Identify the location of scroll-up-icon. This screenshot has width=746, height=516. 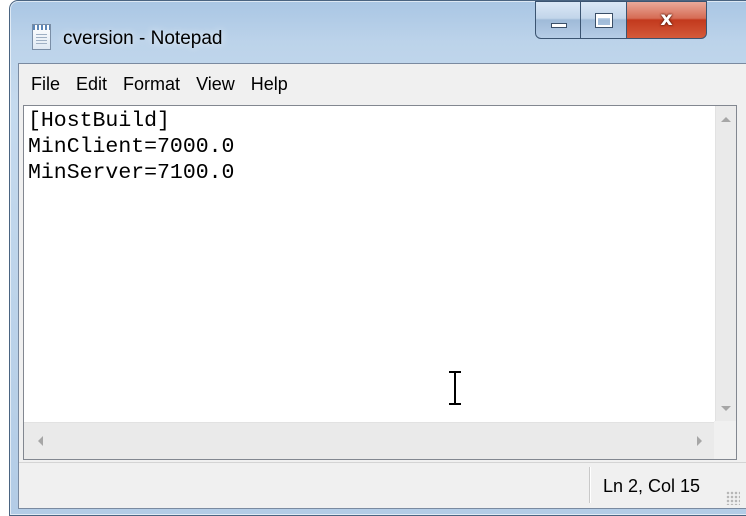
(726, 119).